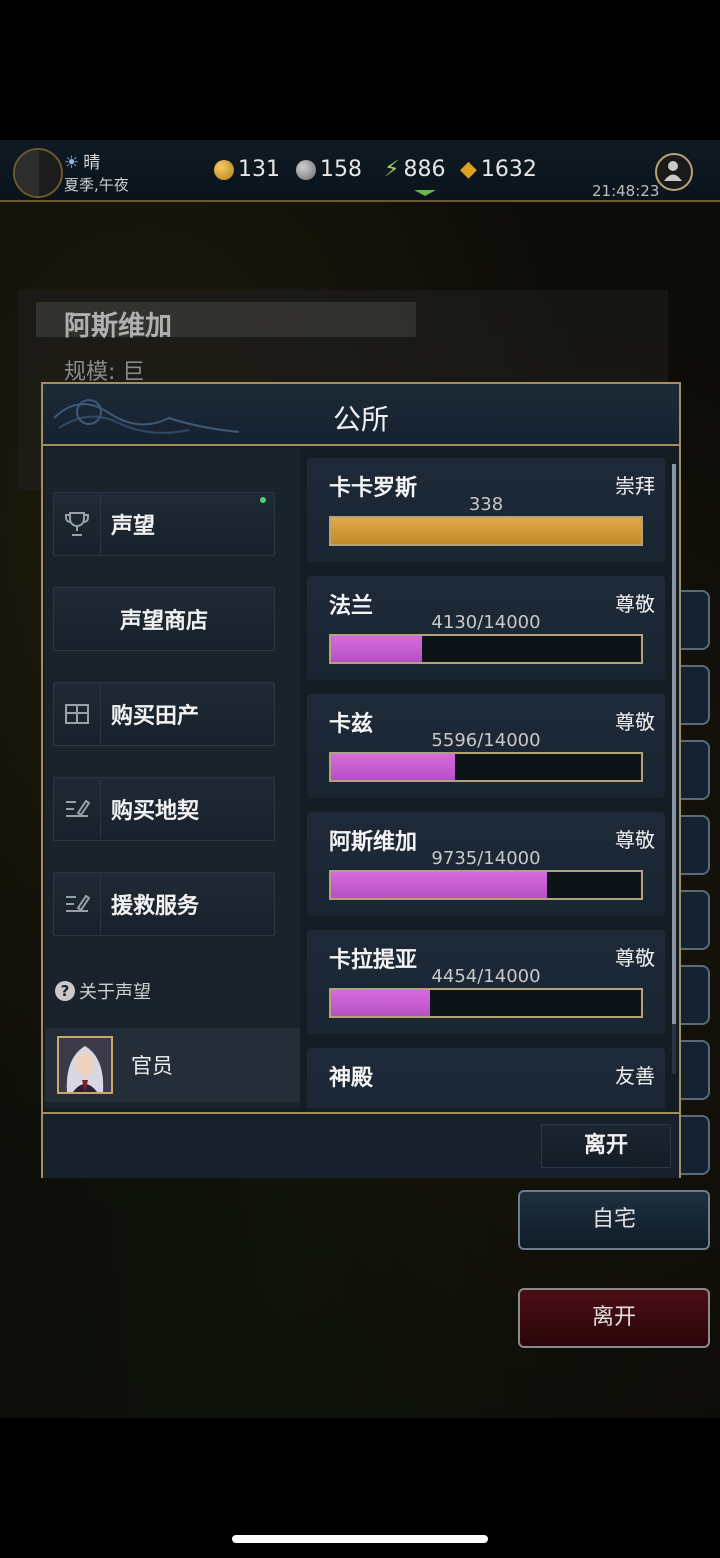 The height and width of the screenshot is (1558, 720). I want to click on official-button: 官员, so click(172, 1065).